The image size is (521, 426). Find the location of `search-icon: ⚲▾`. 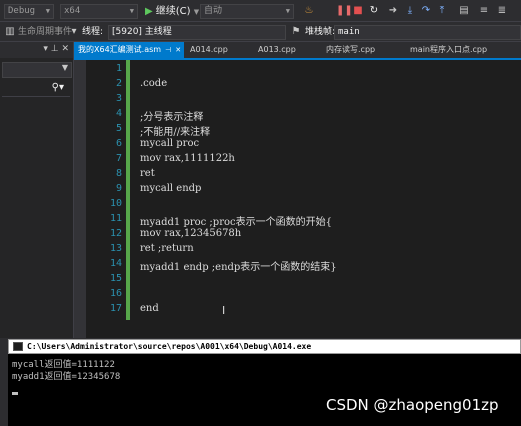

search-icon: ⚲▾ is located at coordinates (57, 87).